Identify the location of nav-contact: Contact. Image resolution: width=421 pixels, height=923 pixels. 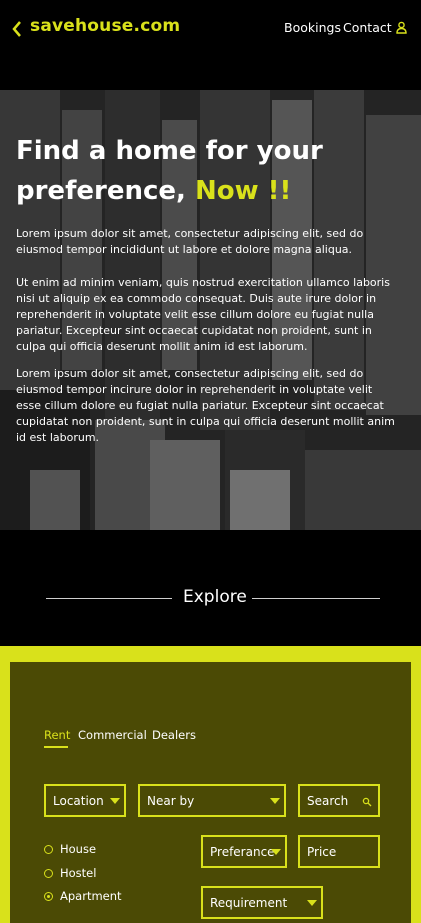
(367, 27).